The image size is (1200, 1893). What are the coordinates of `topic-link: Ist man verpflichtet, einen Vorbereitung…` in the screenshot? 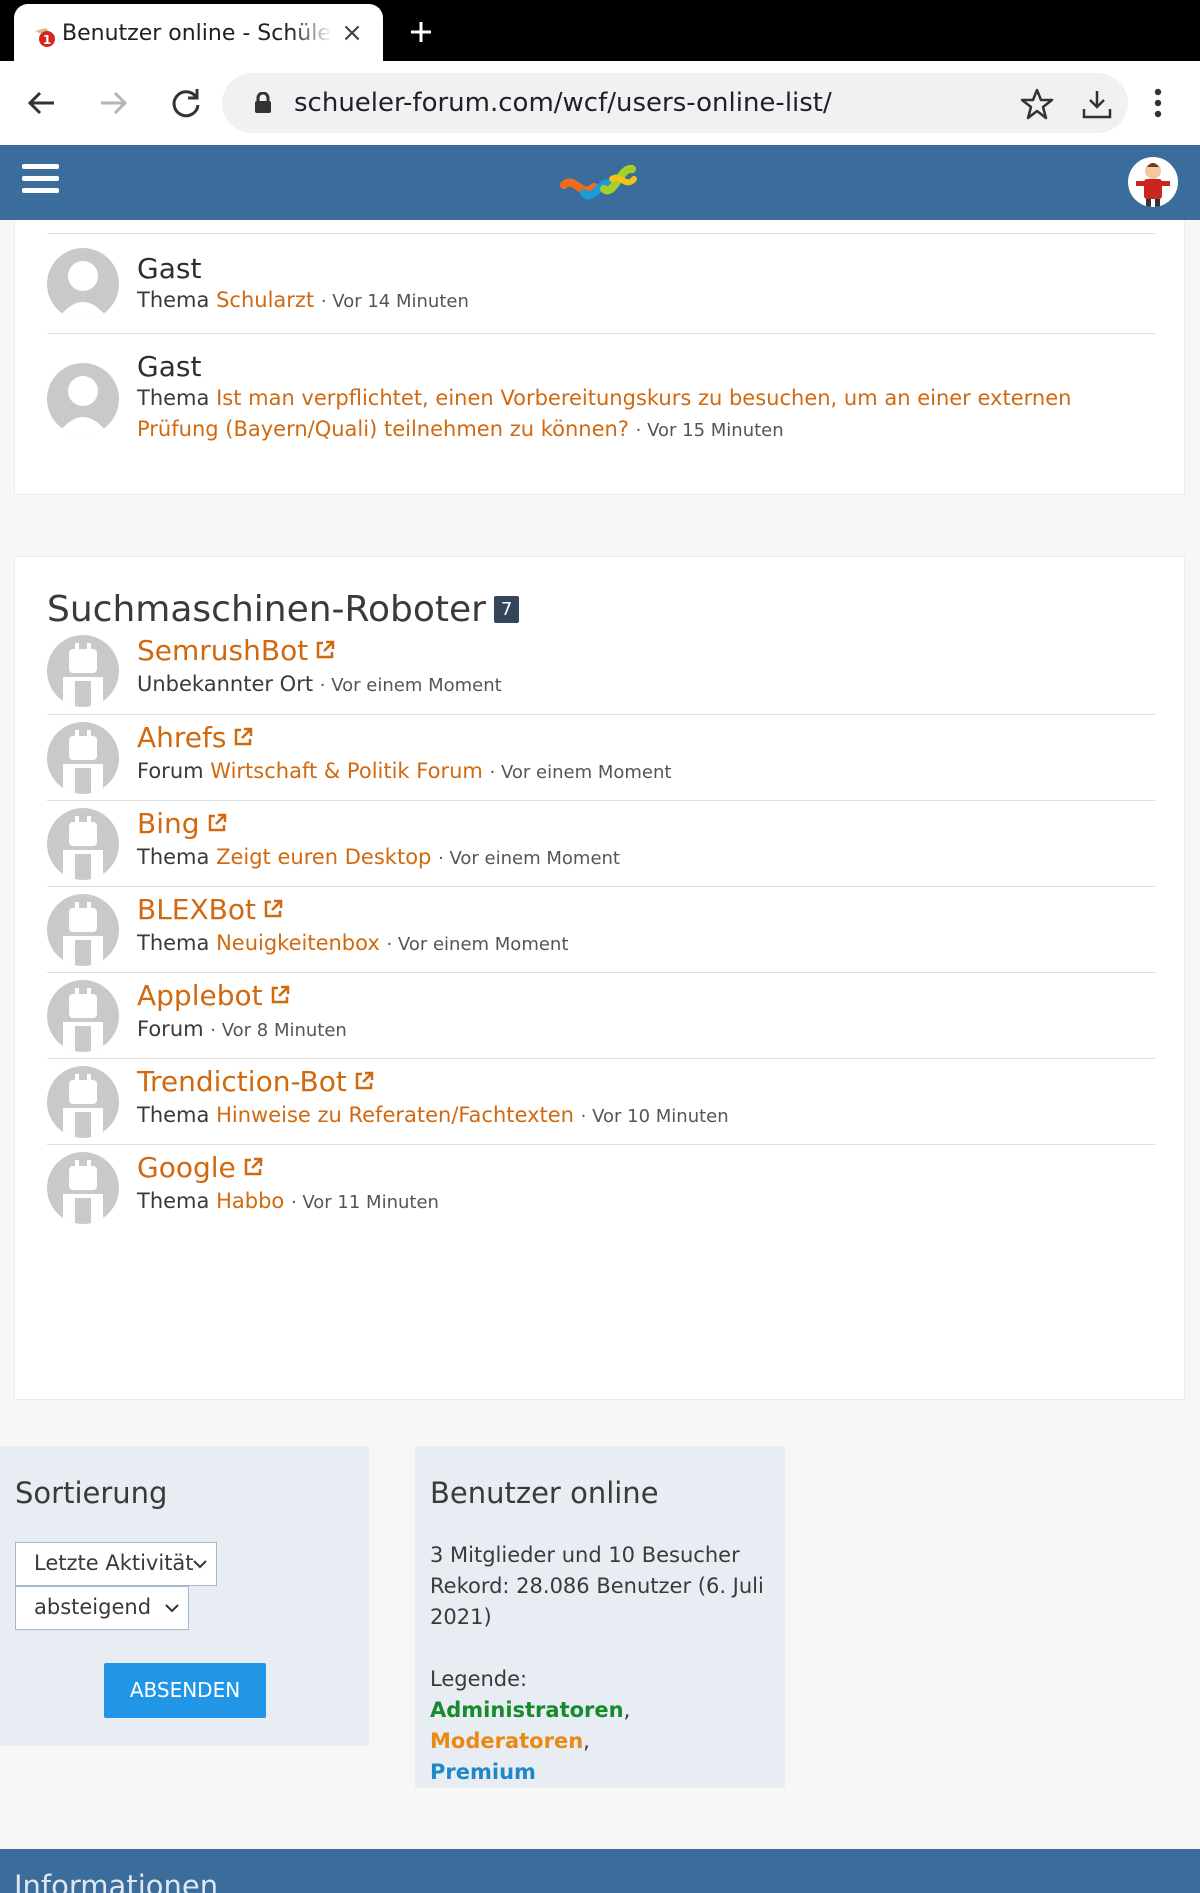 It's located at (604, 413).